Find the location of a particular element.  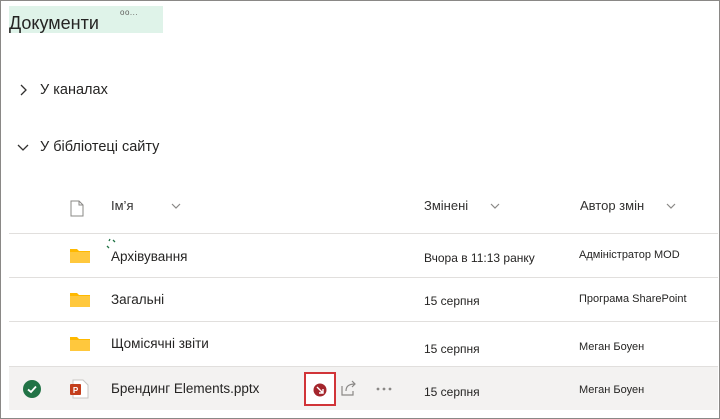

row-author: Програма SharePoint is located at coordinates (633, 299).